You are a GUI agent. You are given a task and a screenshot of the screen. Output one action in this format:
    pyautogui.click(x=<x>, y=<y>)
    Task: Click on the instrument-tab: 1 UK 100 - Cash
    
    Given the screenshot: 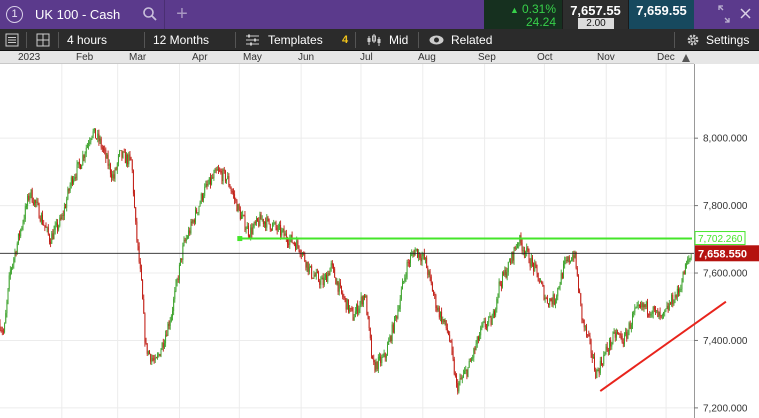 What is the action you would take?
    pyautogui.click(x=82, y=14)
    